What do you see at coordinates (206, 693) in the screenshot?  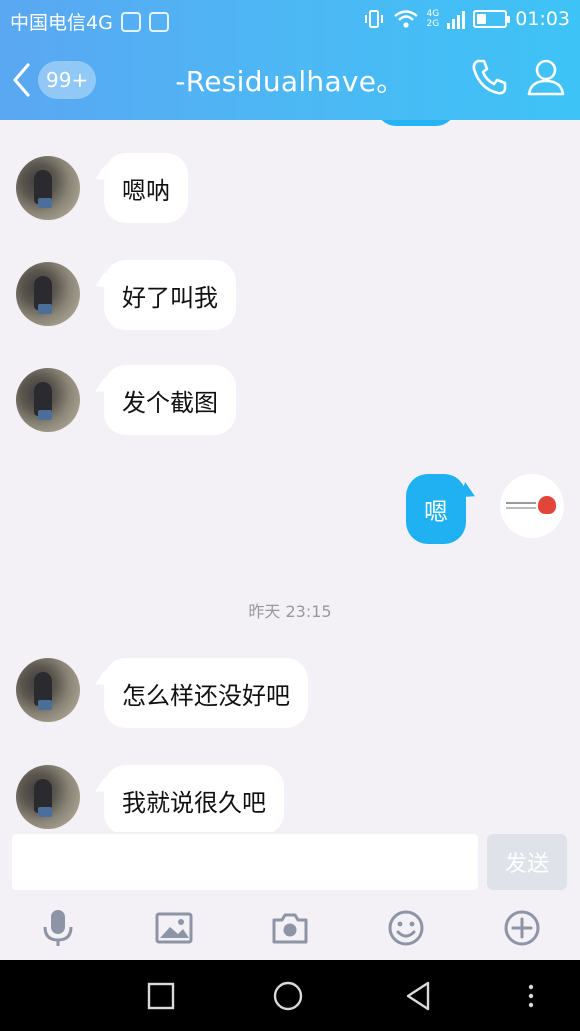 I see `message-bubble: 怎么样还没好吧` at bounding box center [206, 693].